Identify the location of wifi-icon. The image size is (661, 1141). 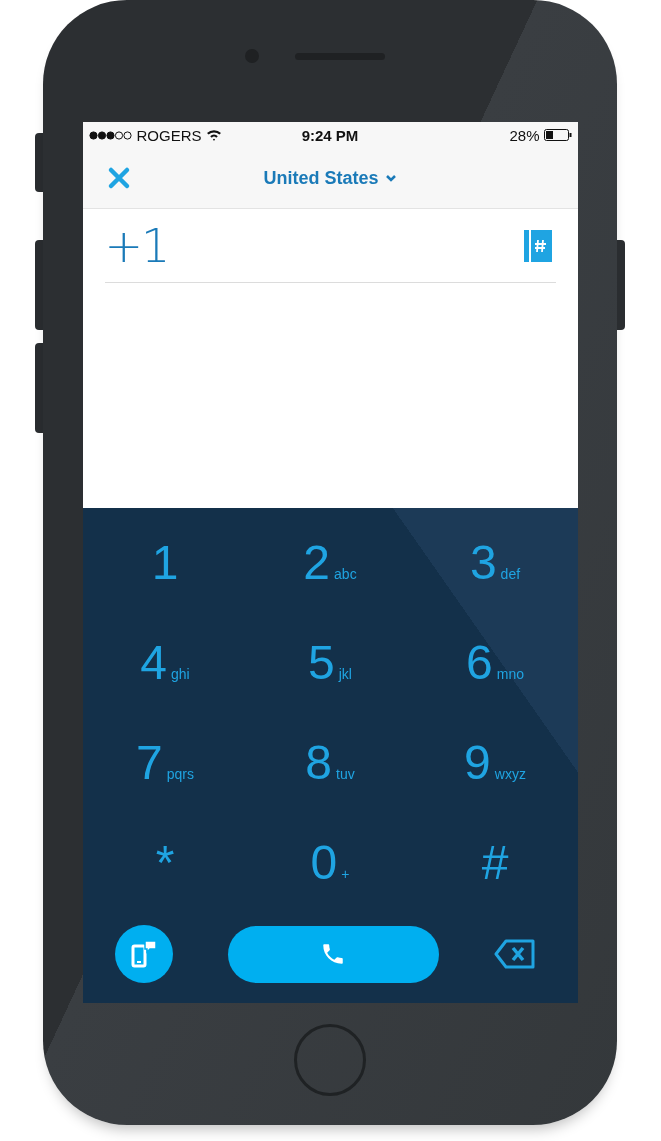
(213, 135).